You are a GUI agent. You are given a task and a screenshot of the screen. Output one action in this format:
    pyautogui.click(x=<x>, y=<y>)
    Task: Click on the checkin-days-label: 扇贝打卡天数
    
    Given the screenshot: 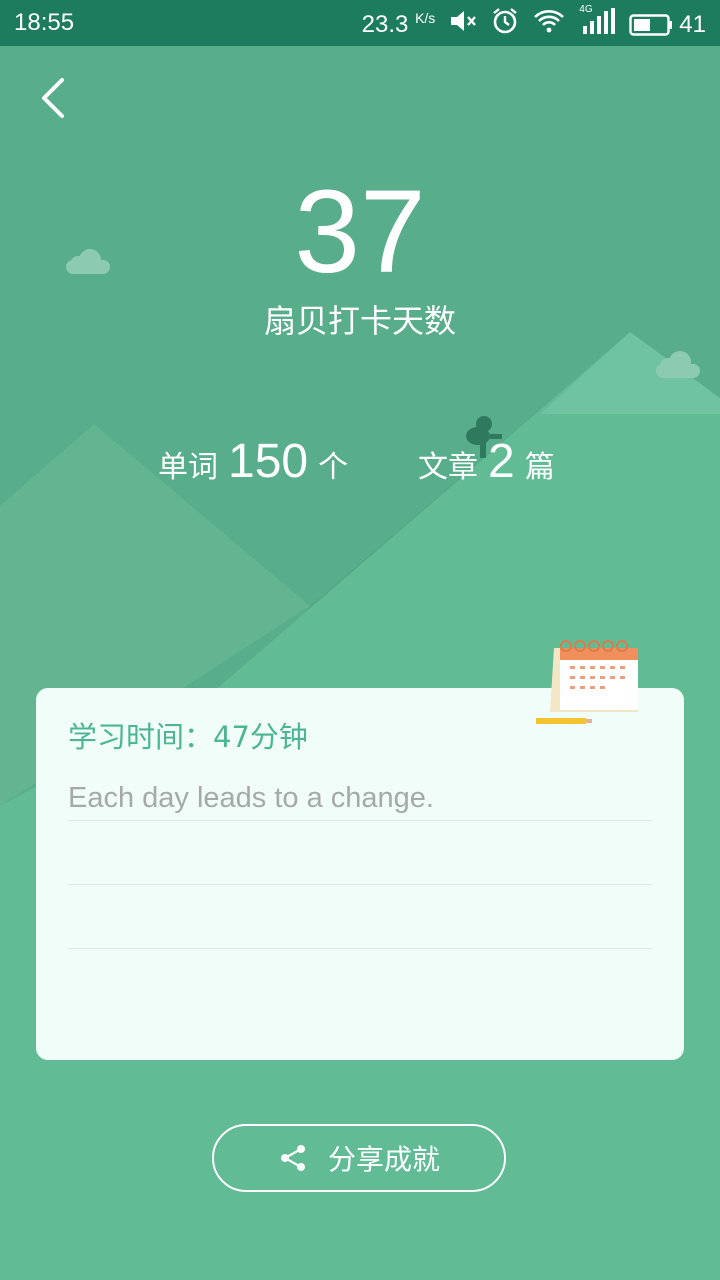 What is the action you would take?
    pyautogui.click(x=359, y=321)
    